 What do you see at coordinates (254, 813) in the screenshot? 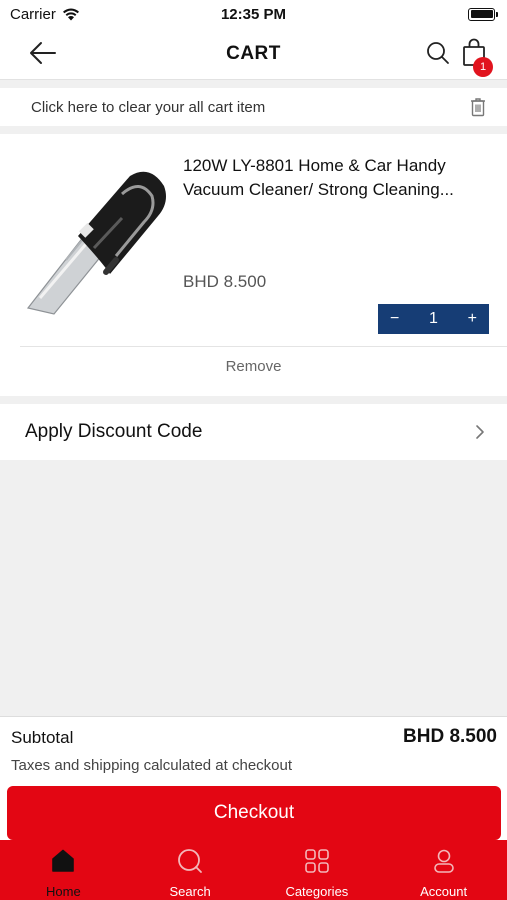
I see `checkout-button: Checkout` at bounding box center [254, 813].